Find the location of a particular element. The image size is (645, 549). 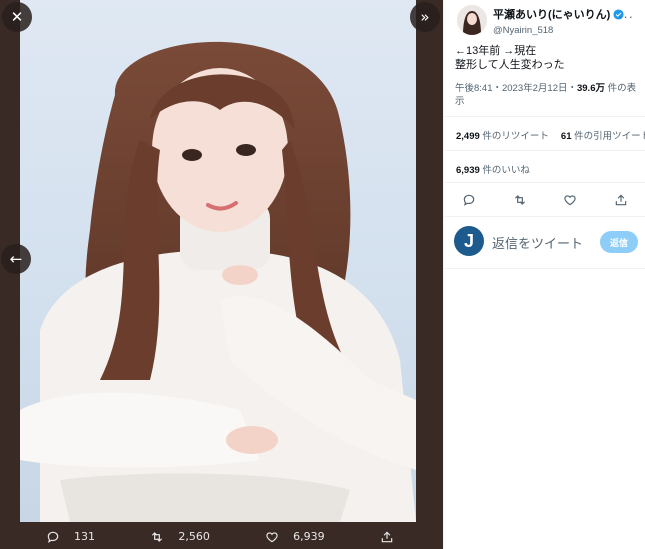

display-name-text: 平瀬あいり(にゃいりん) is located at coordinates (552, 15).